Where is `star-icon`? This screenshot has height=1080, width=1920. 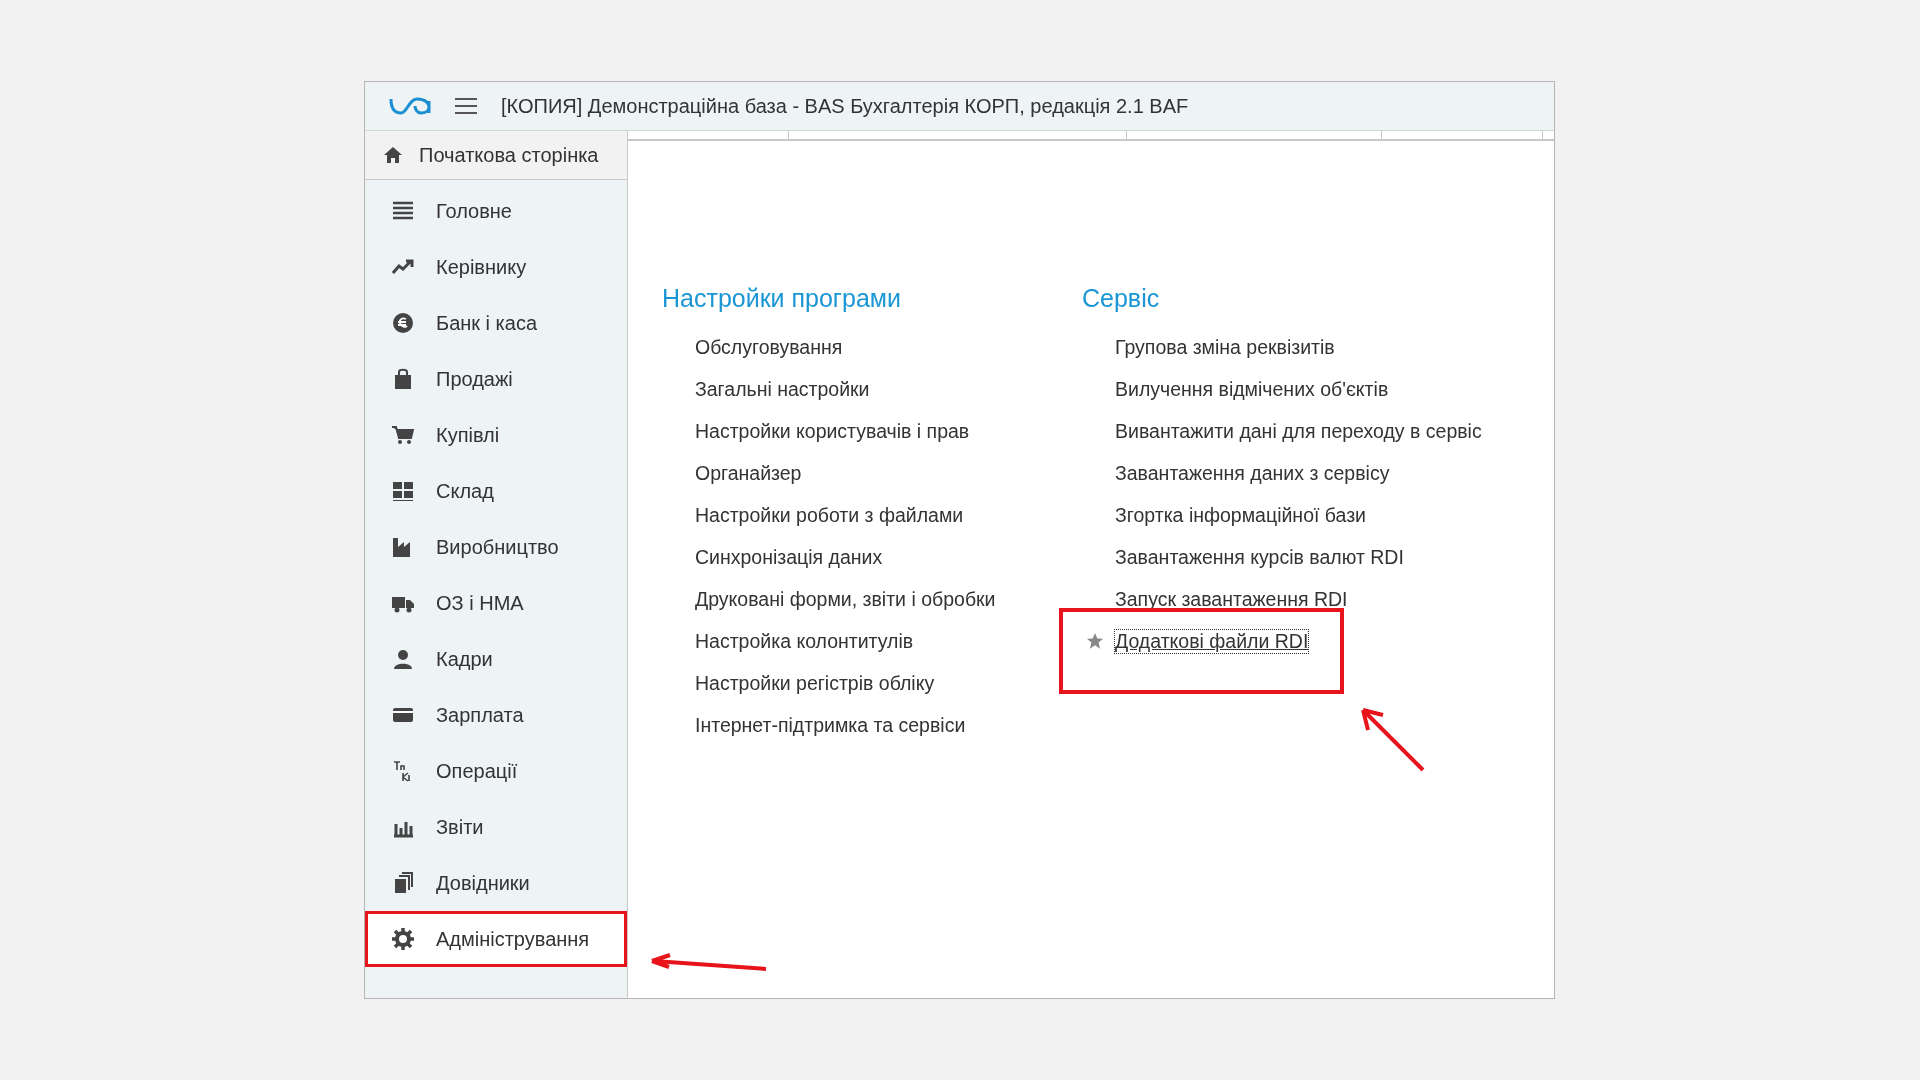
star-icon is located at coordinates (1095, 641).